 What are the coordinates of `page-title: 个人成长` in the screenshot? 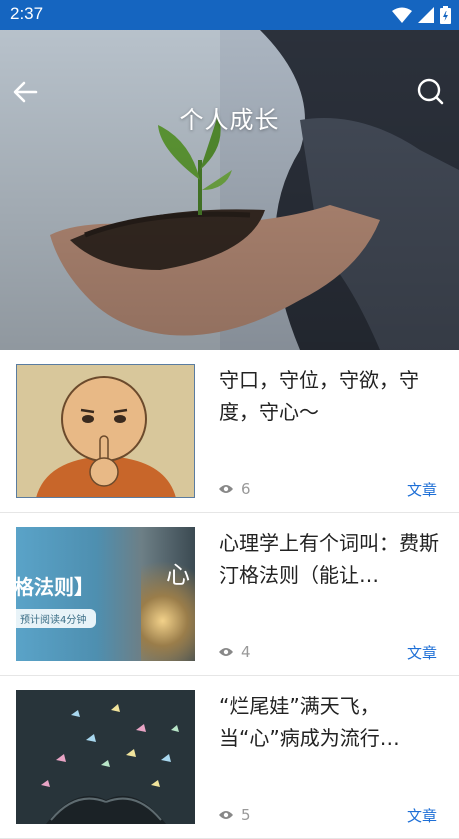 It's located at (229, 120).